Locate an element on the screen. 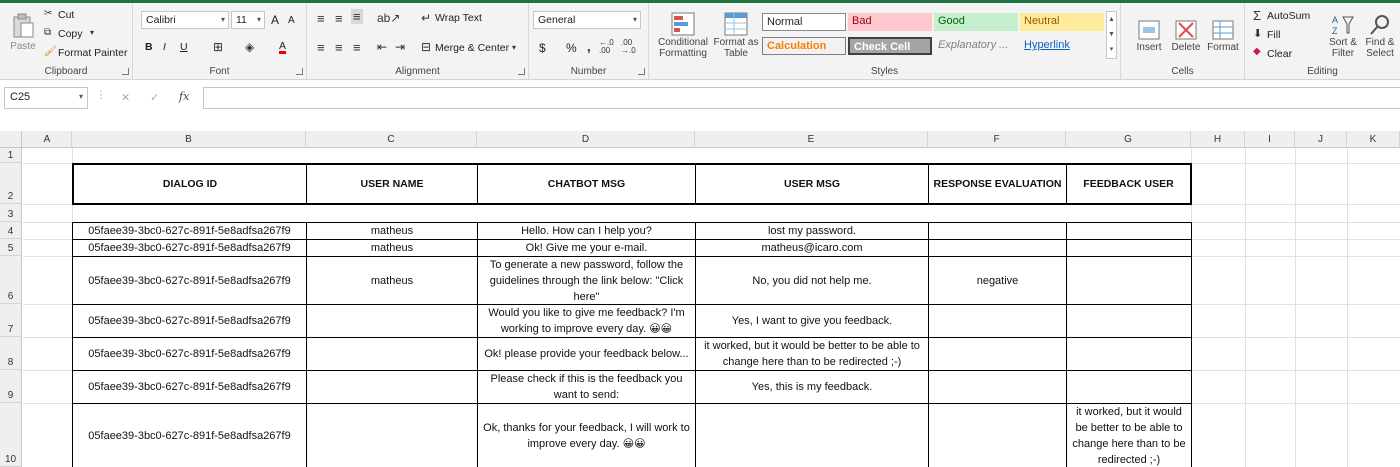  fill-button: Fill is located at coordinates (1273, 35).